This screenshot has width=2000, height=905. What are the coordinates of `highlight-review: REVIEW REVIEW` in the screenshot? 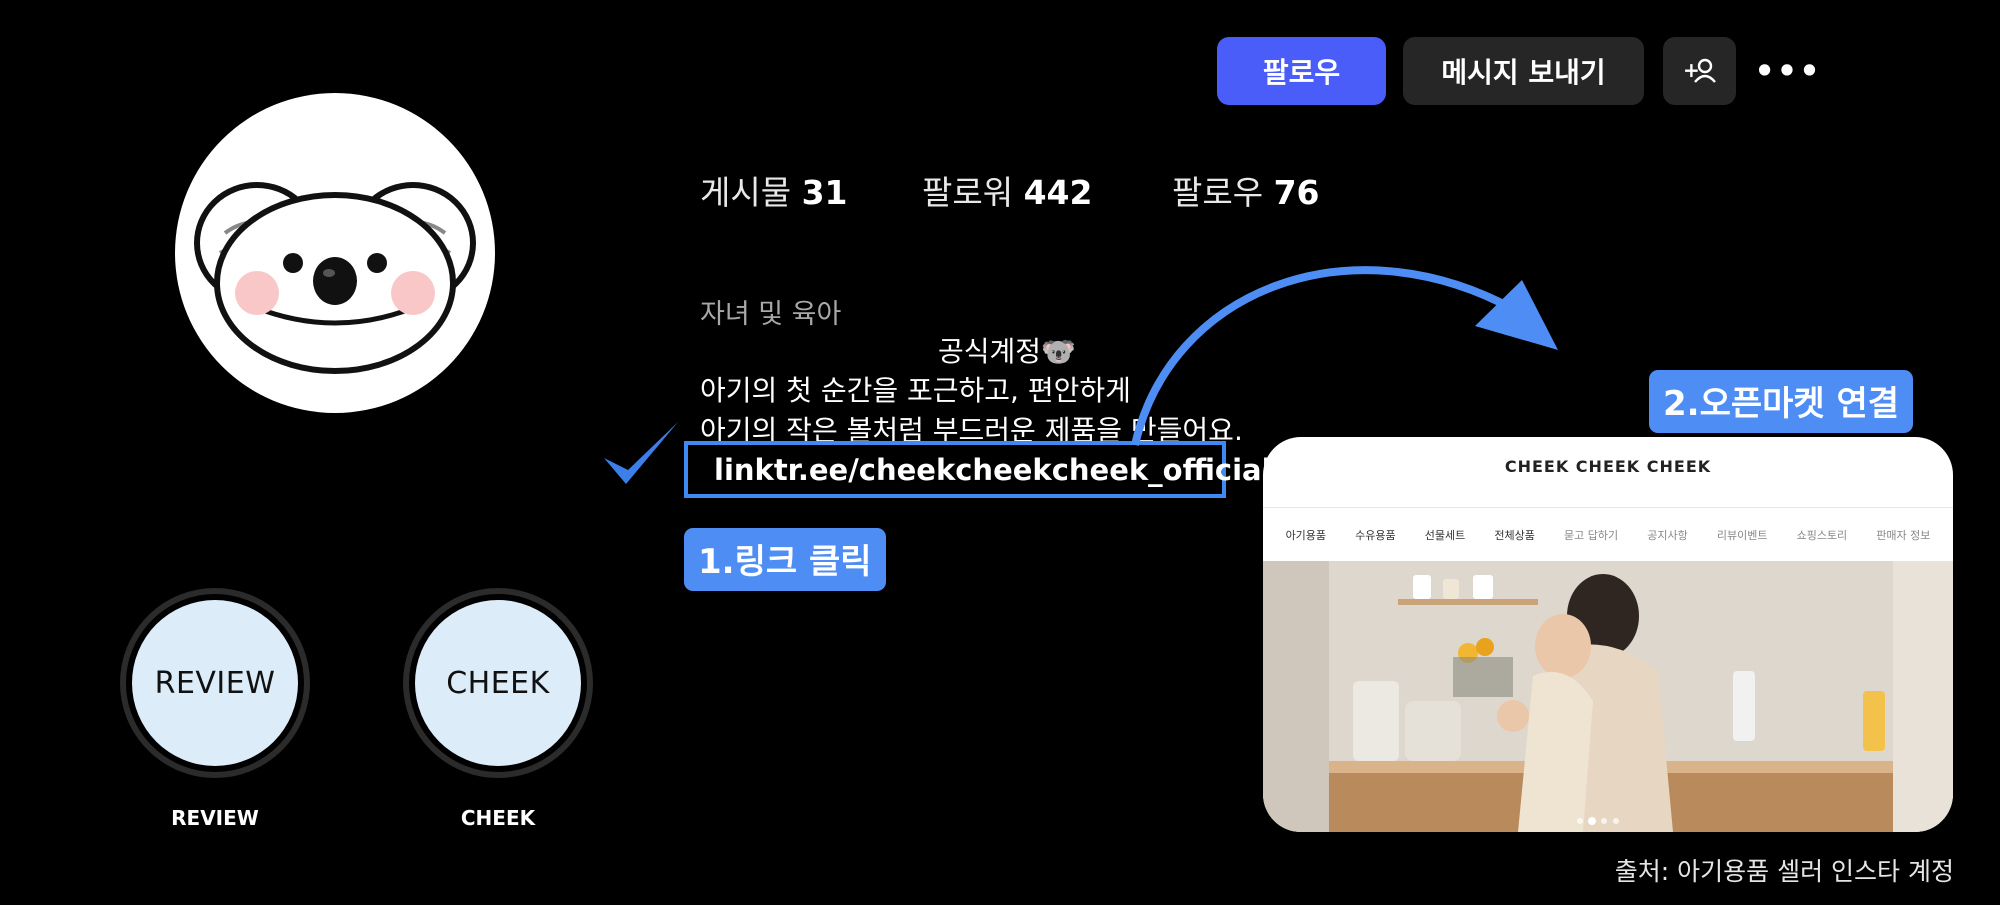 It's located at (215, 709).